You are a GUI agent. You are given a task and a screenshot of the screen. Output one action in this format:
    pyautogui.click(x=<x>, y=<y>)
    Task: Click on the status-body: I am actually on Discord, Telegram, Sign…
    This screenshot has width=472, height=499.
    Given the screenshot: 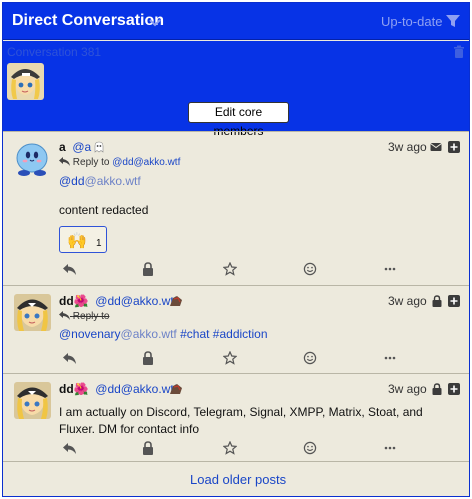 What is the action you would take?
    pyautogui.click(x=241, y=420)
    